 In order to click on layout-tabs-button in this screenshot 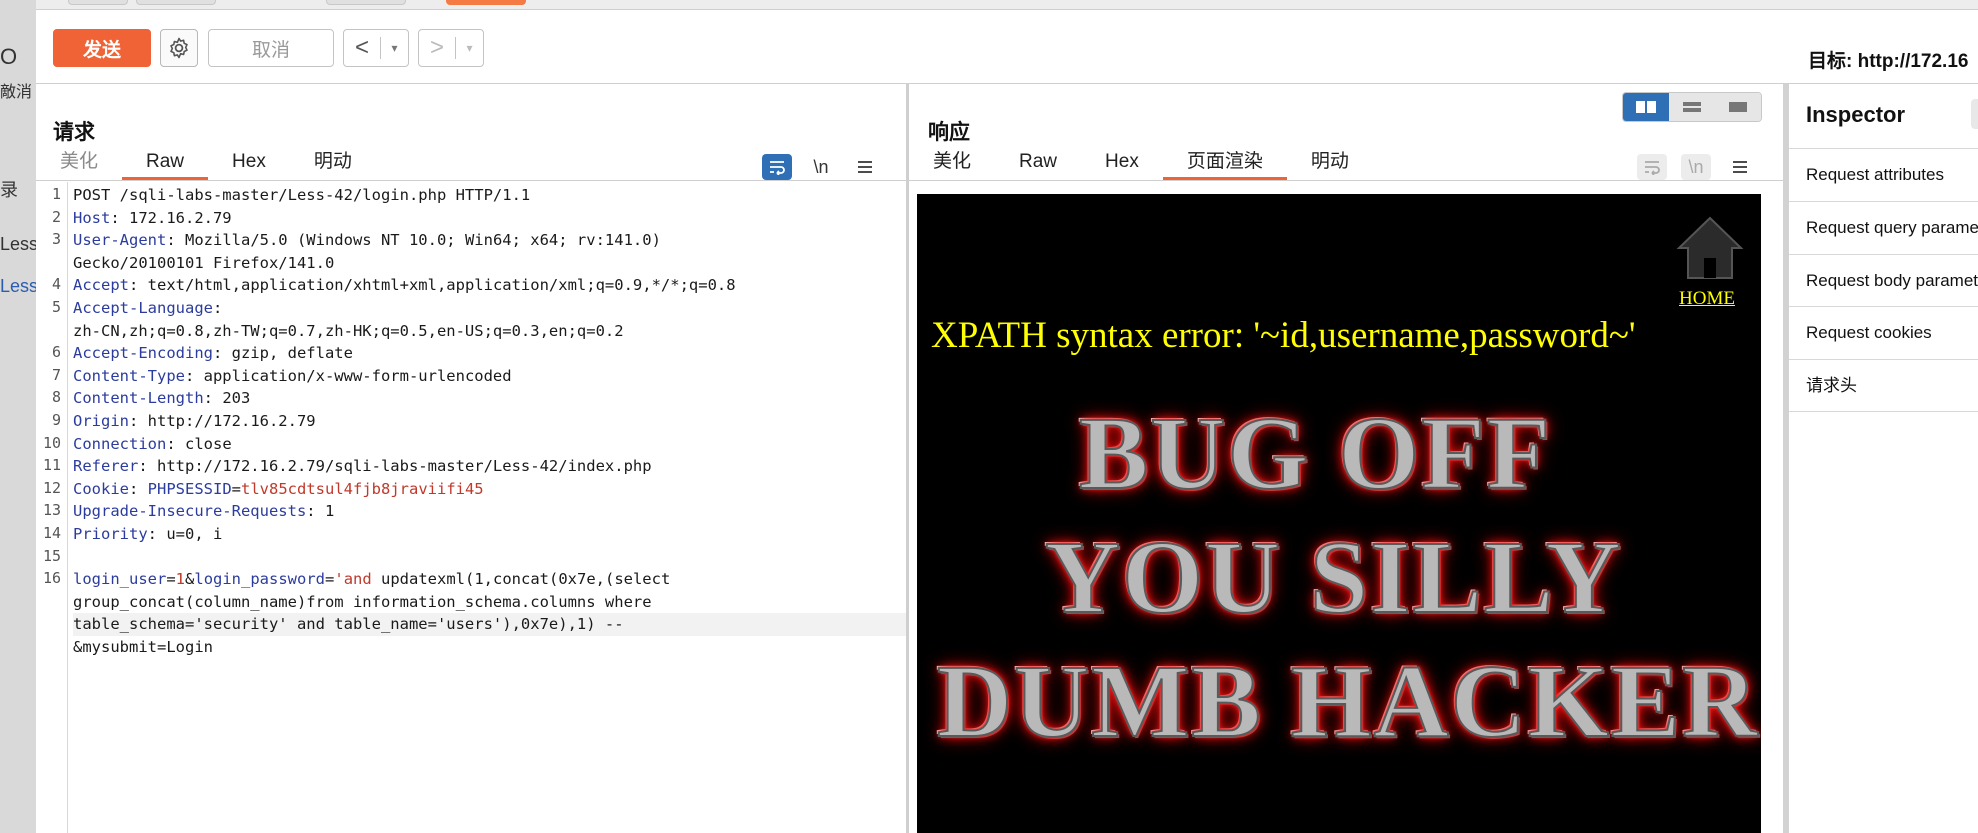, I will do `click(1738, 107)`.